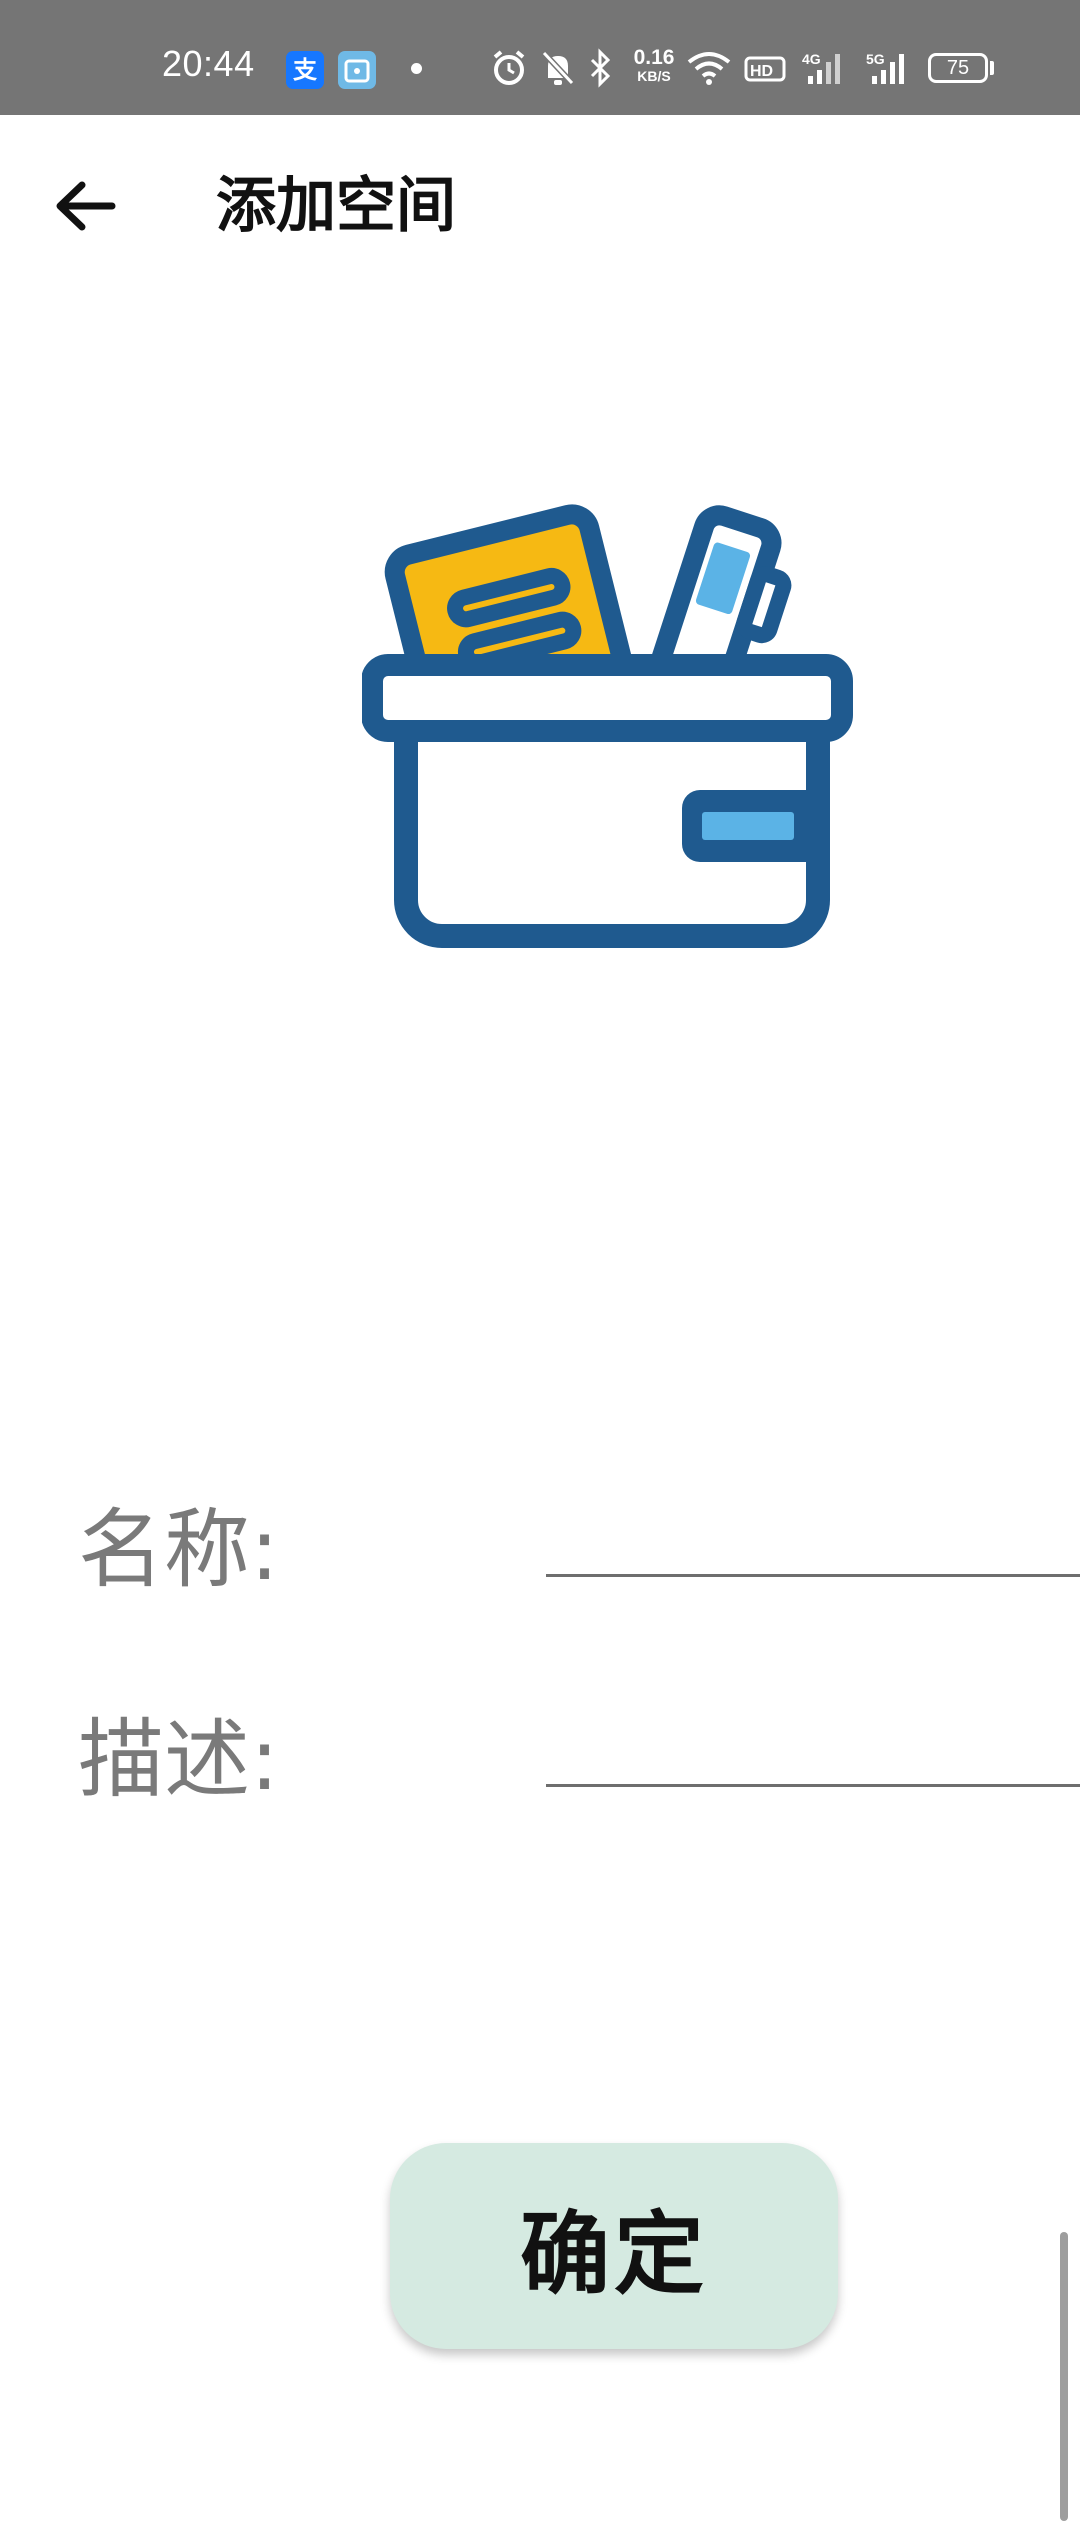  I want to click on page-title: 添加空间, so click(336, 206).